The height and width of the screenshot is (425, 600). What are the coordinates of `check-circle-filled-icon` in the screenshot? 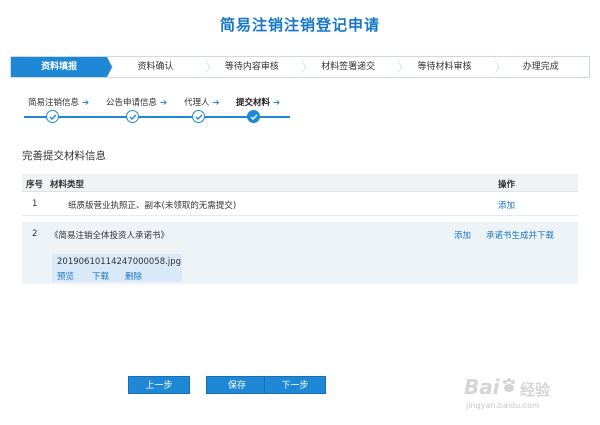 It's located at (253, 116).